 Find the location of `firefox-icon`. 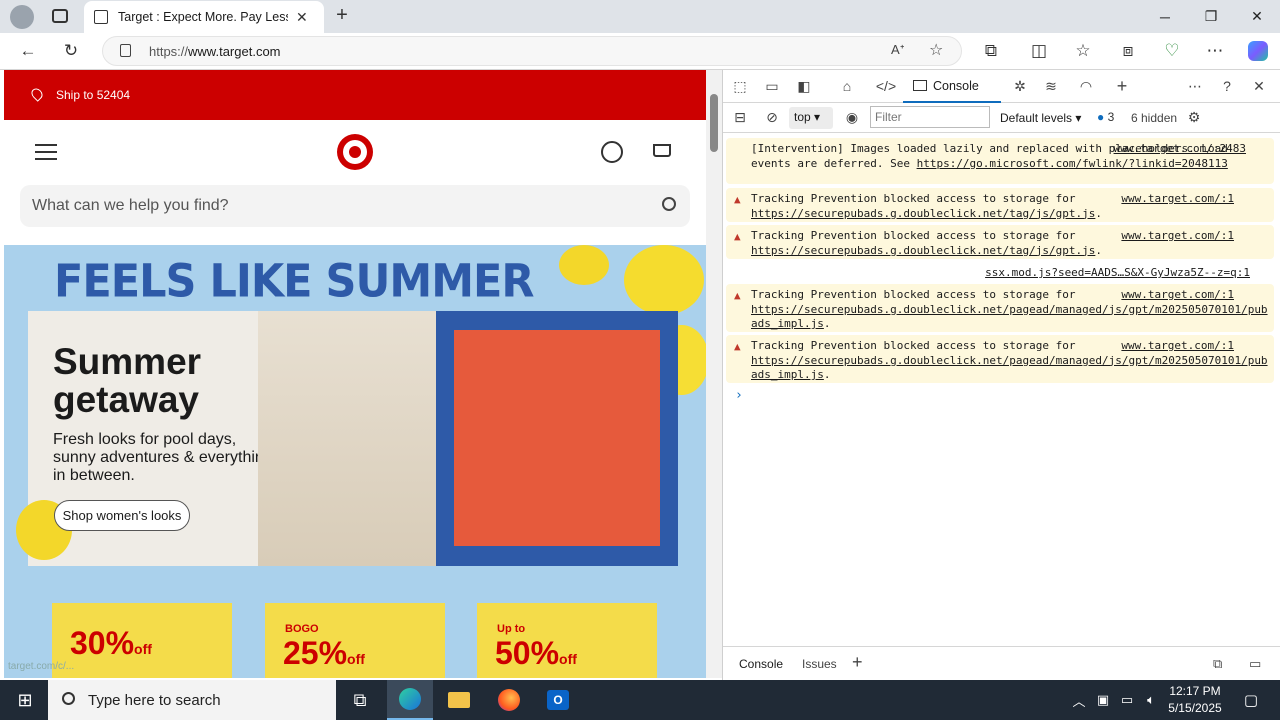

firefox-icon is located at coordinates (509, 700).